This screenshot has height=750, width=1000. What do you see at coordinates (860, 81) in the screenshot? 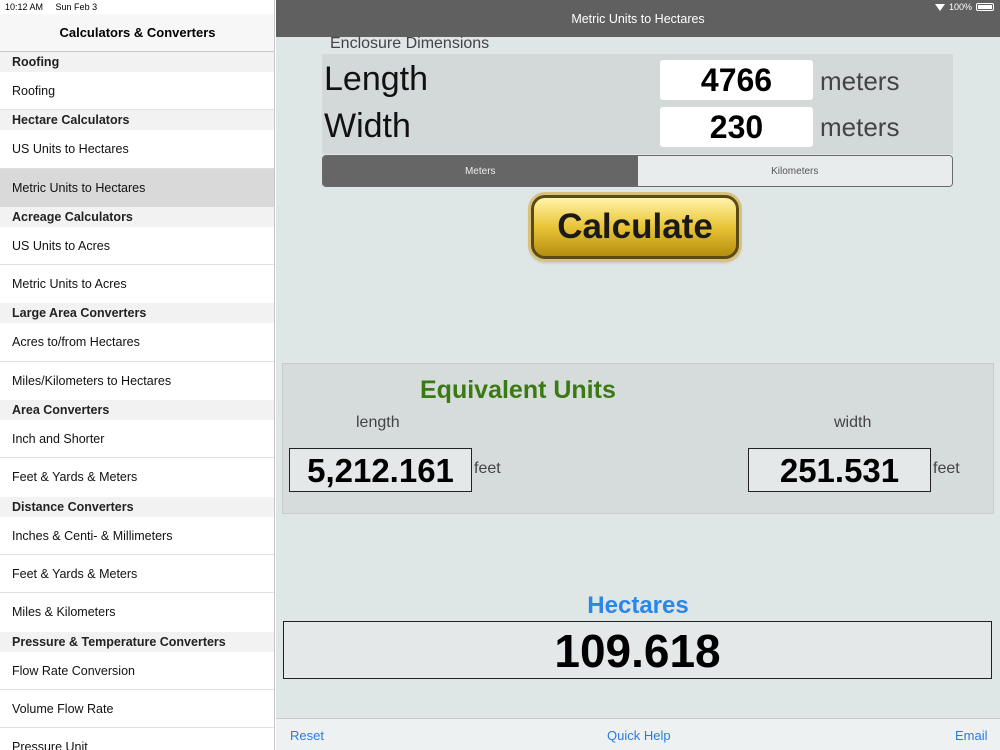
I see `length-unit: meters` at bounding box center [860, 81].